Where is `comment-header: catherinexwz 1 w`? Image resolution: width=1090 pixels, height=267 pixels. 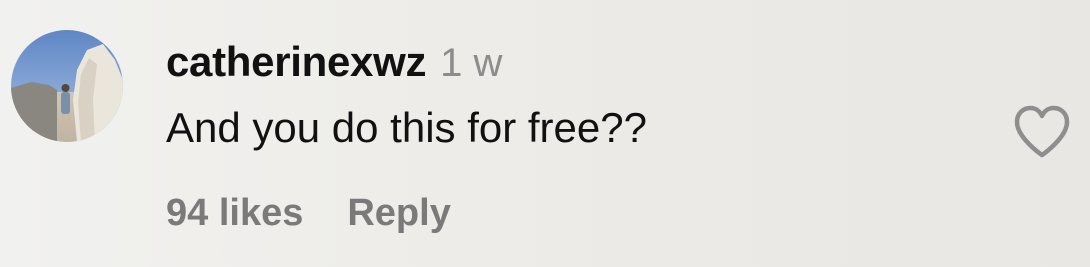
comment-header: catherinexwz 1 w is located at coordinates (334, 62).